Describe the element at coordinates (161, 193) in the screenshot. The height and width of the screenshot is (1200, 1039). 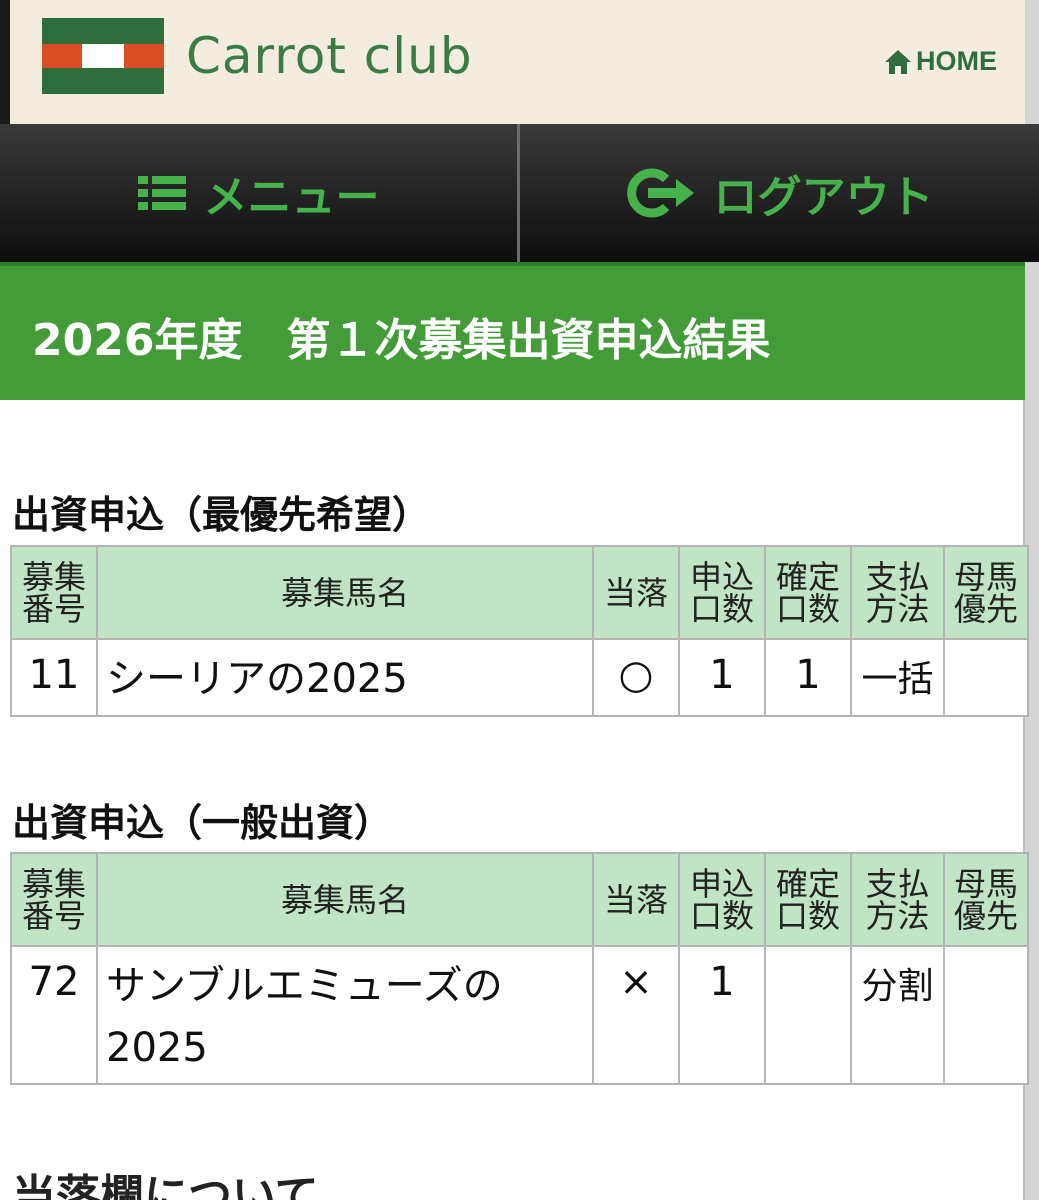
I see `list-menu-icon` at that location.